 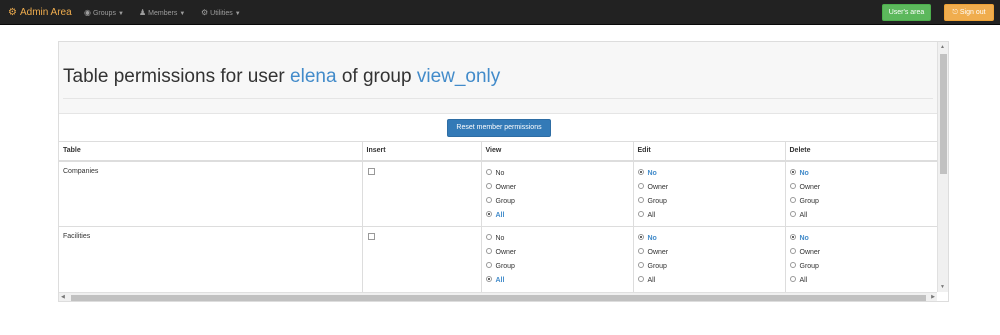 I want to click on sign-out-label: Sign out, so click(x=972, y=12).